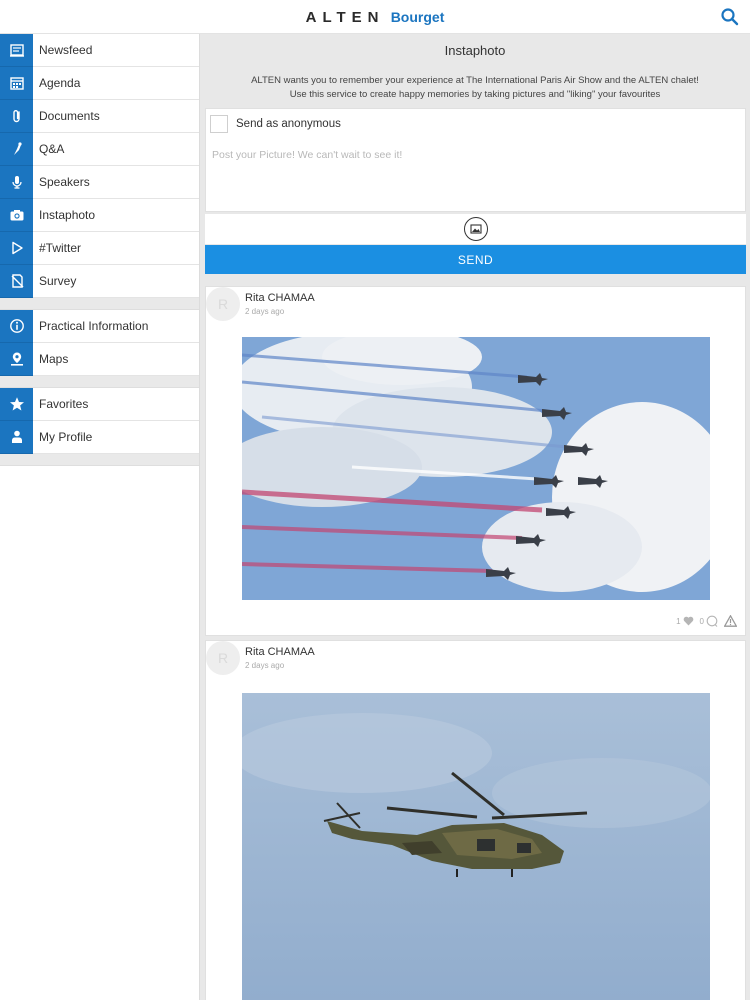 The image size is (750, 1000). What do you see at coordinates (475, 50) in the screenshot?
I see `page-title: Instaphoto` at bounding box center [475, 50].